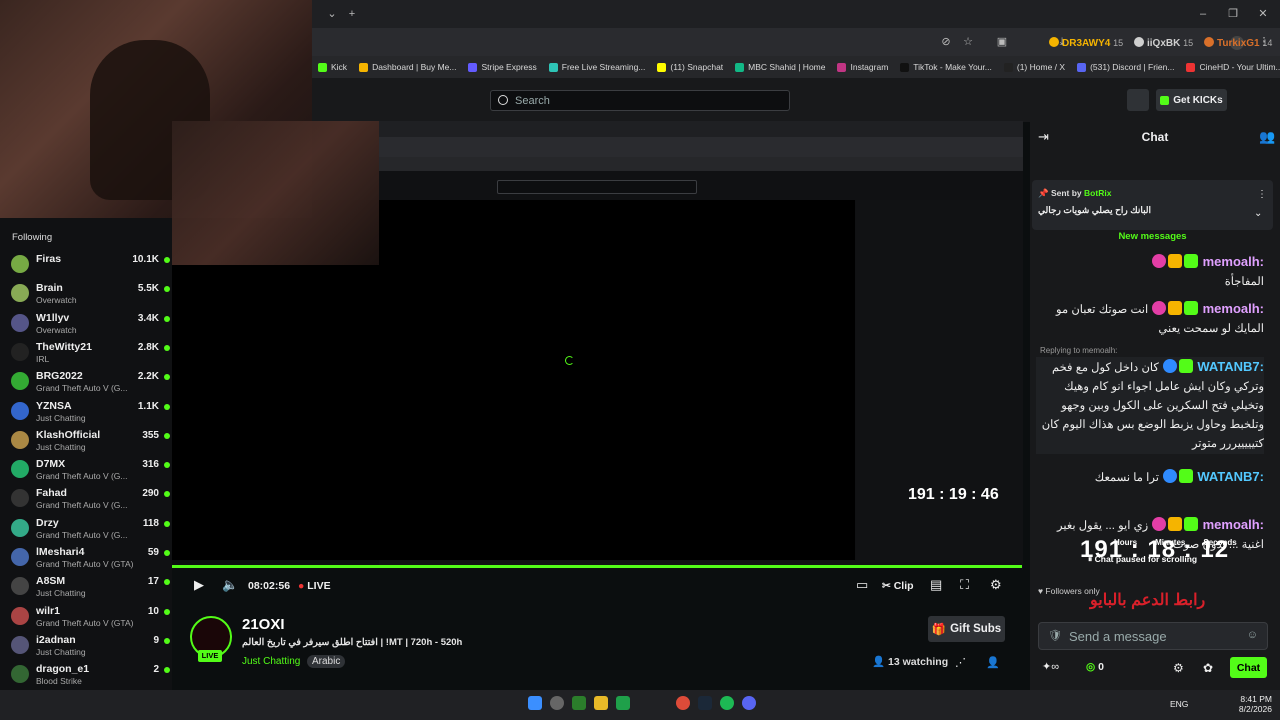  What do you see at coordinates (86, 293) in the screenshot?
I see `following-item: Brain Overwatch 5.5K` at bounding box center [86, 293].